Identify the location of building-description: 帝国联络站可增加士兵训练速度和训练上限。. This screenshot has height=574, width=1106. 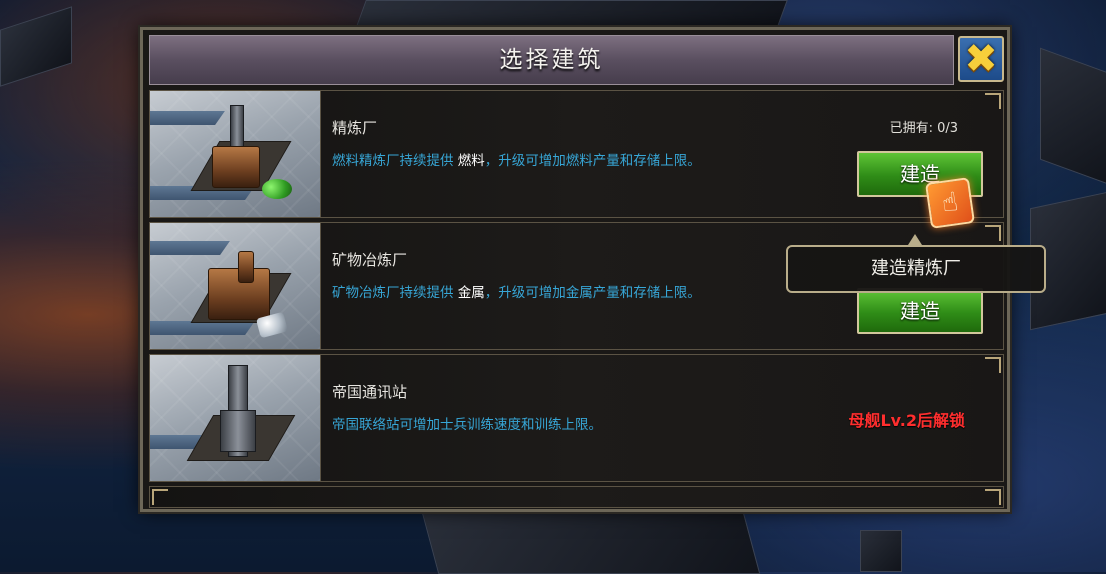
(467, 425).